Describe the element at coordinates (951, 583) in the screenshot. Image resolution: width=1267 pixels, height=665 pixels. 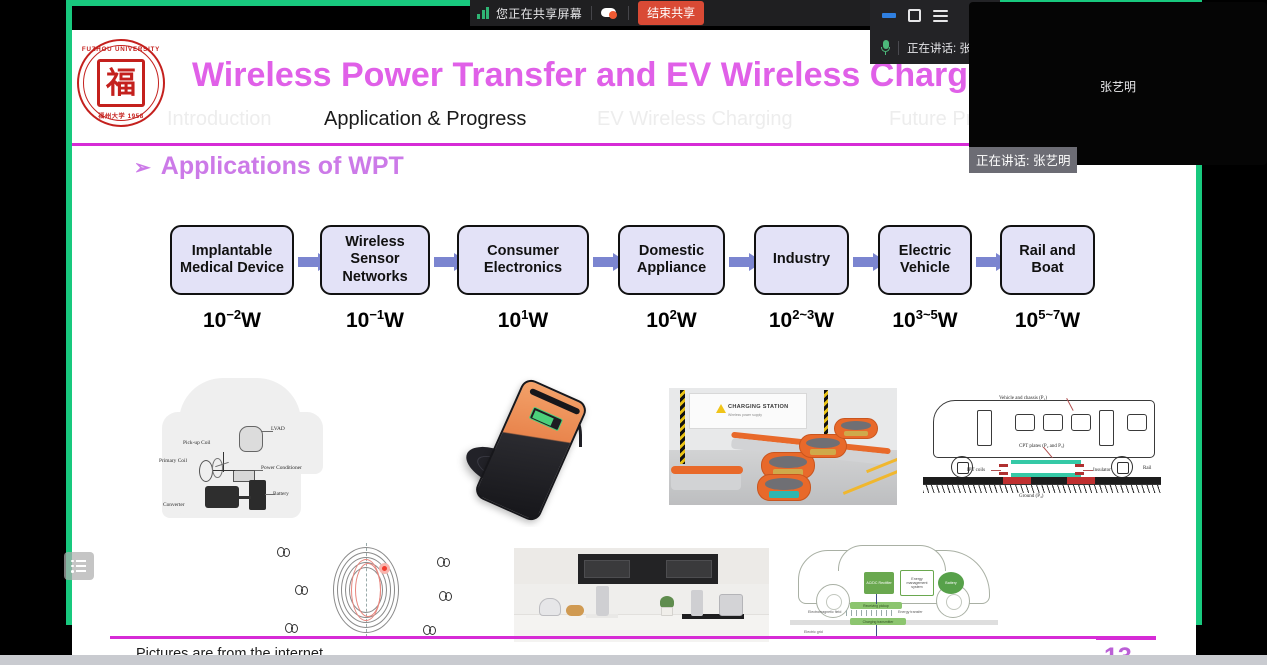
I see `ev-block-battery: Battery` at that location.